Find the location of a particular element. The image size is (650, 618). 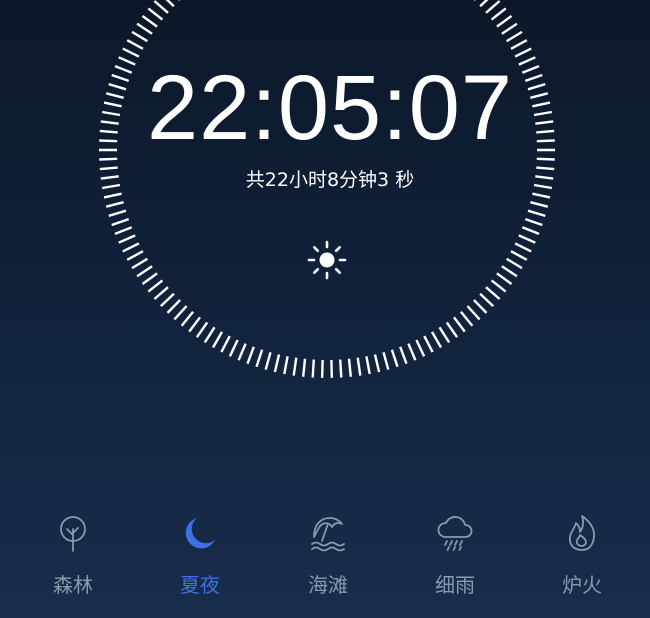

scene-label: 海滩 is located at coordinates (328, 585).